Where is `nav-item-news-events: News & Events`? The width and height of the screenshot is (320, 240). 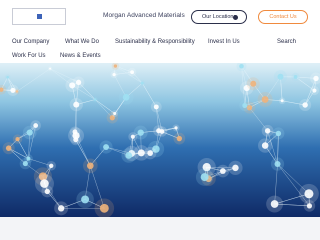
nav-item-news-events: News & Events is located at coordinates (80, 56).